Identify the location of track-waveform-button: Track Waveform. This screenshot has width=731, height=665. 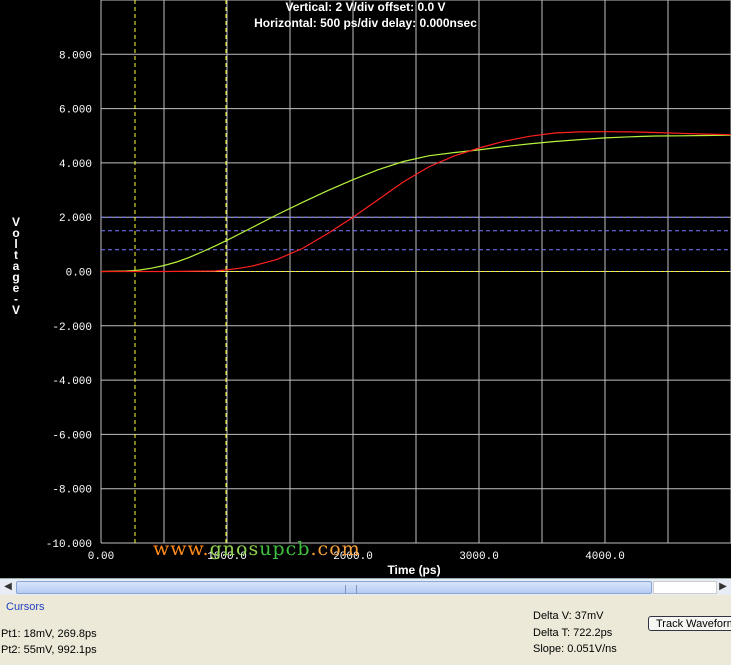
(689, 623).